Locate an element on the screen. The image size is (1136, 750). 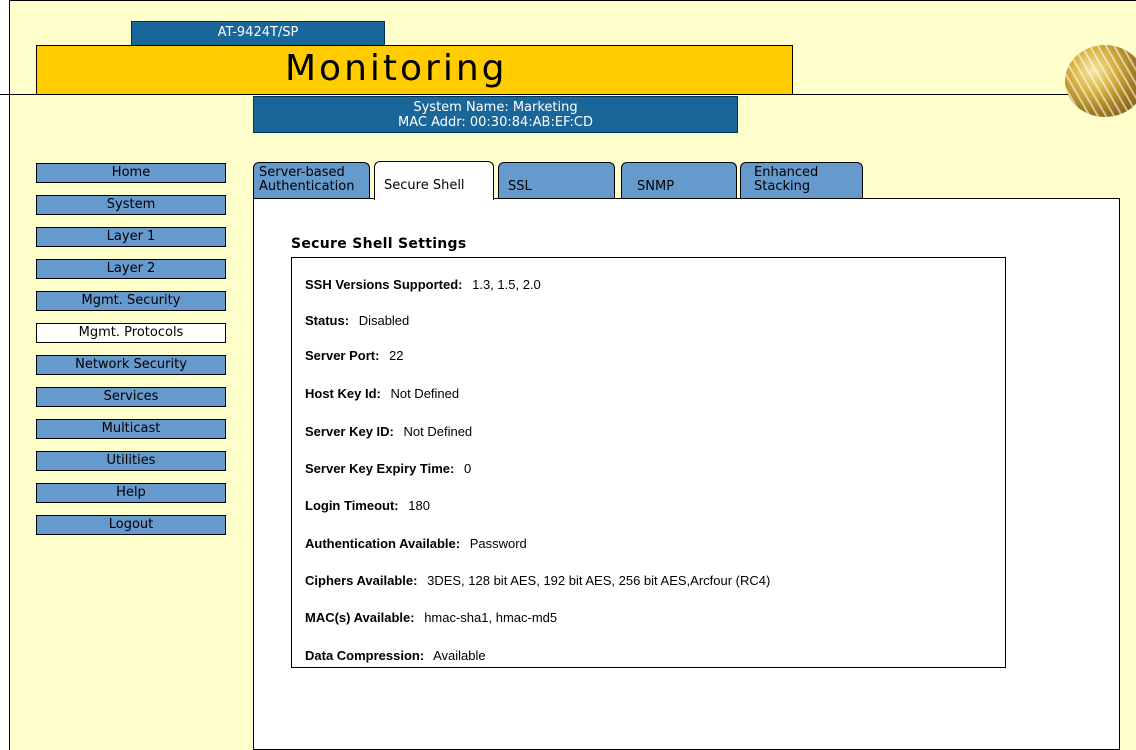
mac-address: MAC Addr: 00:30:84:AB:EF:CD is located at coordinates (495, 122).